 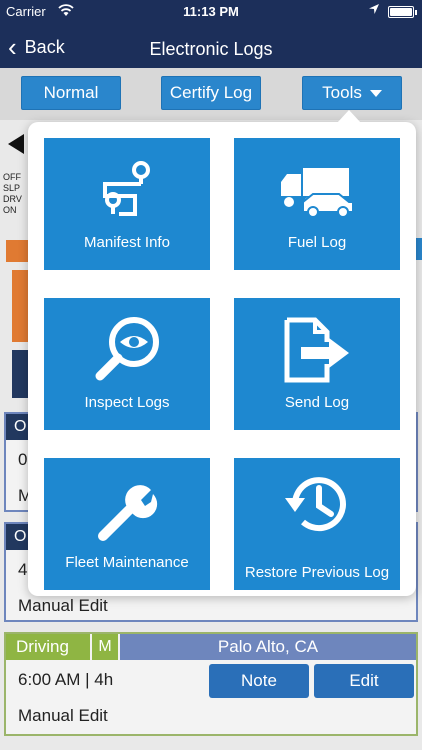 I want to click on magnifier-eye-icon, so click(x=127, y=349).